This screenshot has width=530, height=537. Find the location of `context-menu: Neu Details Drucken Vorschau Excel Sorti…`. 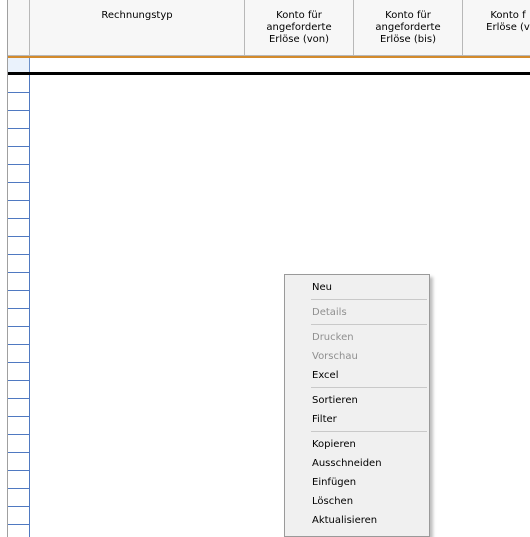

context-menu: Neu Details Drucken Vorschau Excel Sorti… is located at coordinates (357, 405).